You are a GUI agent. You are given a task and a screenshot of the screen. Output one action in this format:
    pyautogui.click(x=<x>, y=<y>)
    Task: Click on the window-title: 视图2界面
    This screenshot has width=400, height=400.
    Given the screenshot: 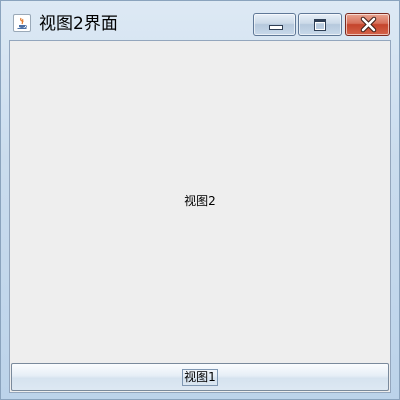 What is the action you would take?
    pyautogui.click(x=78, y=24)
    